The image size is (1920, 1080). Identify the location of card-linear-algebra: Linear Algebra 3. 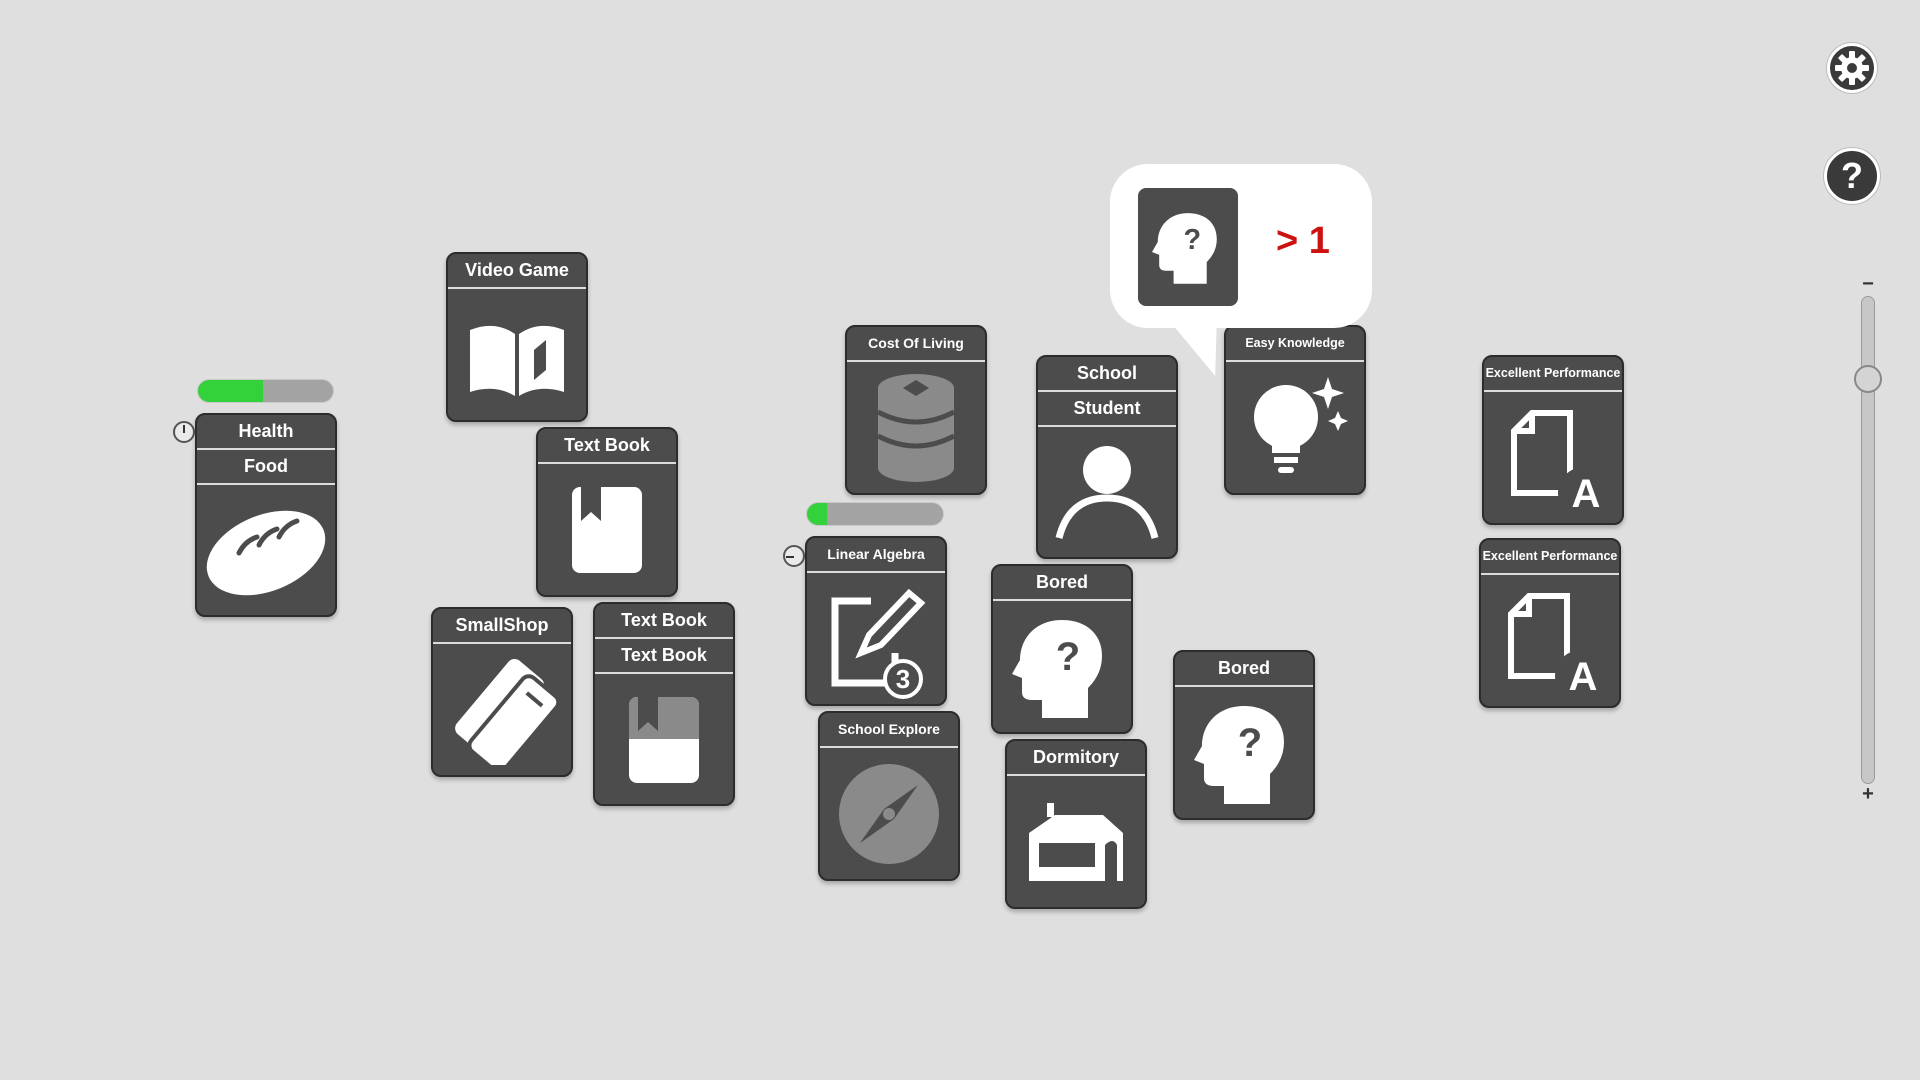
(876, 621).